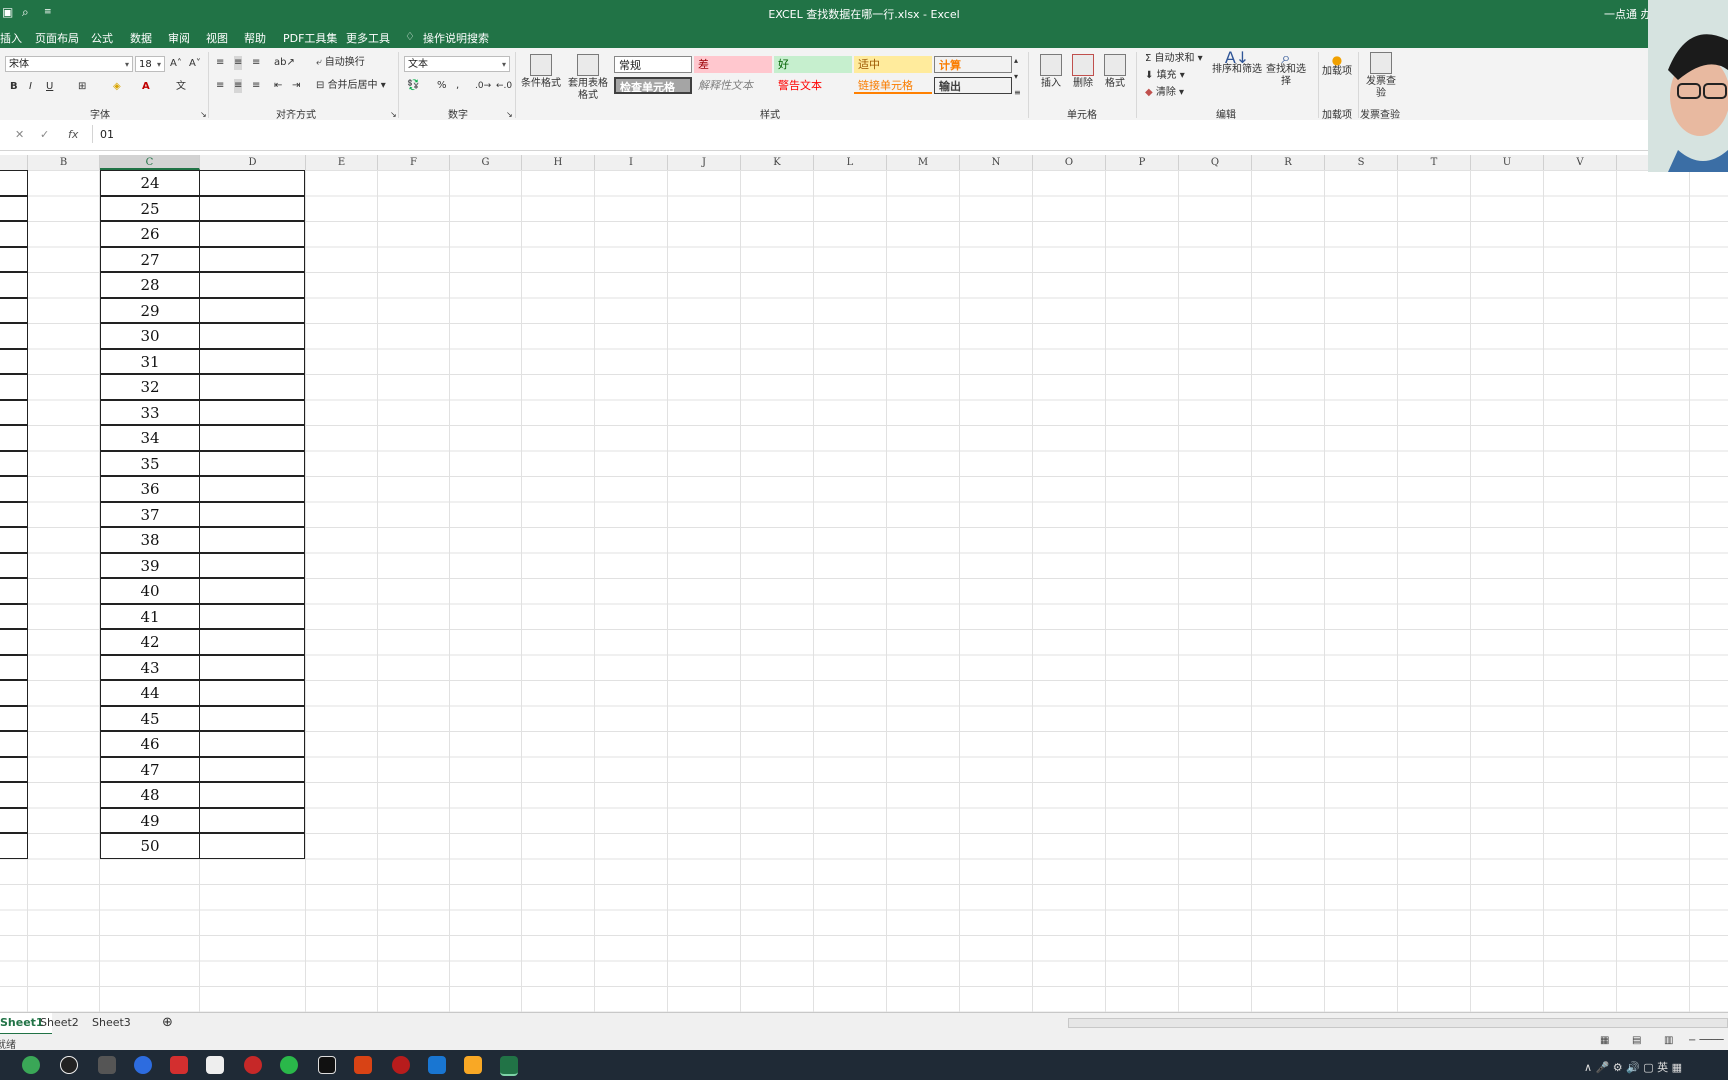 This screenshot has width=1728, height=1080. I want to click on clear-button: ◆ 清除 ▾, so click(1164, 93).